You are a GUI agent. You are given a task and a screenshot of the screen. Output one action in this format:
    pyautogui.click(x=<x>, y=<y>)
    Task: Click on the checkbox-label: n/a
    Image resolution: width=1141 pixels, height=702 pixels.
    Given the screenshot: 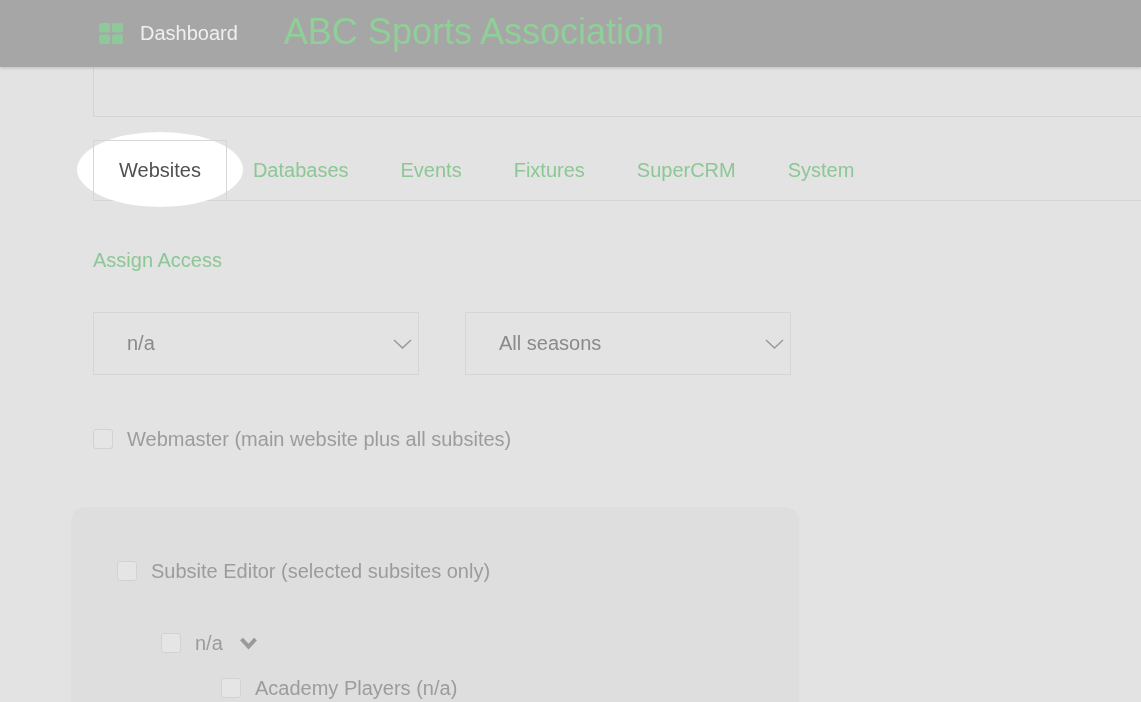 What is the action you would take?
    pyautogui.click(x=209, y=643)
    